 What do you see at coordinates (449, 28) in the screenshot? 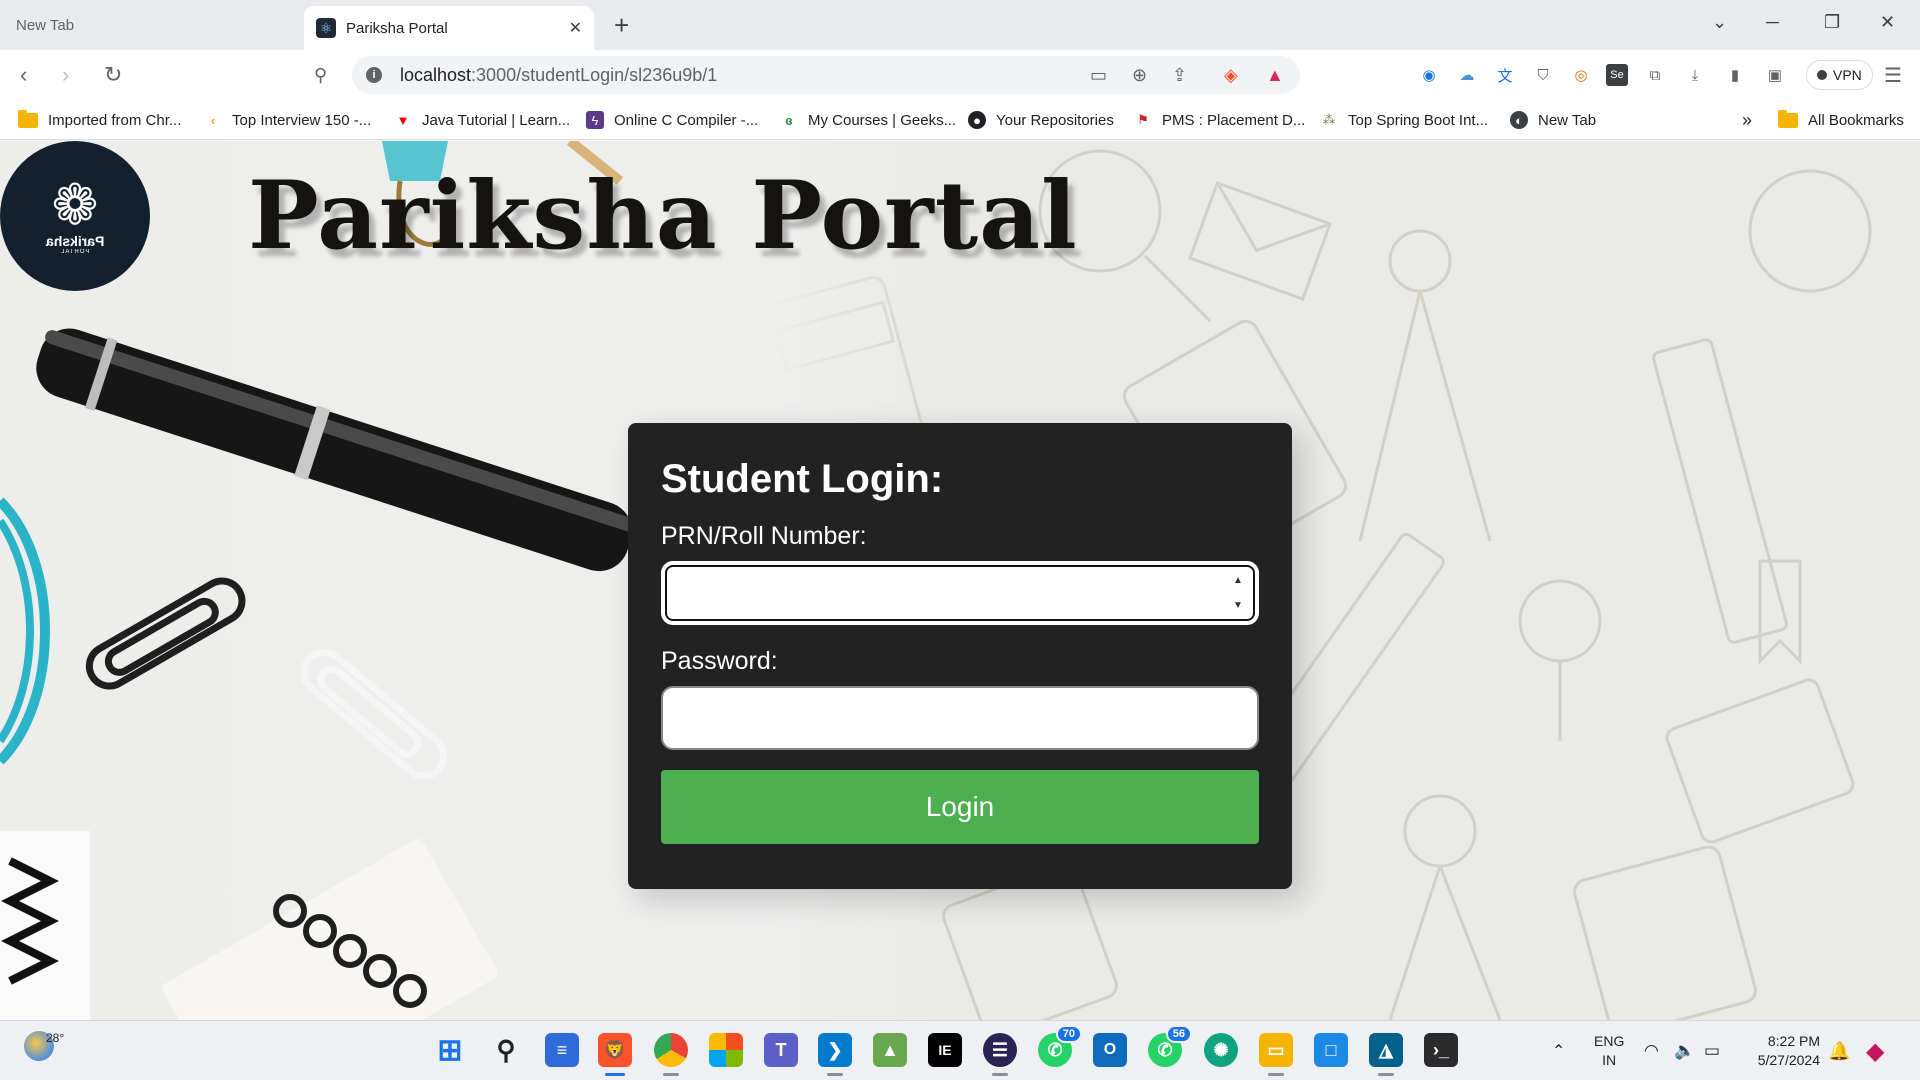
I see `tab-pariksha-portal: ⚛ Pariksha Portal ✕` at bounding box center [449, 28].